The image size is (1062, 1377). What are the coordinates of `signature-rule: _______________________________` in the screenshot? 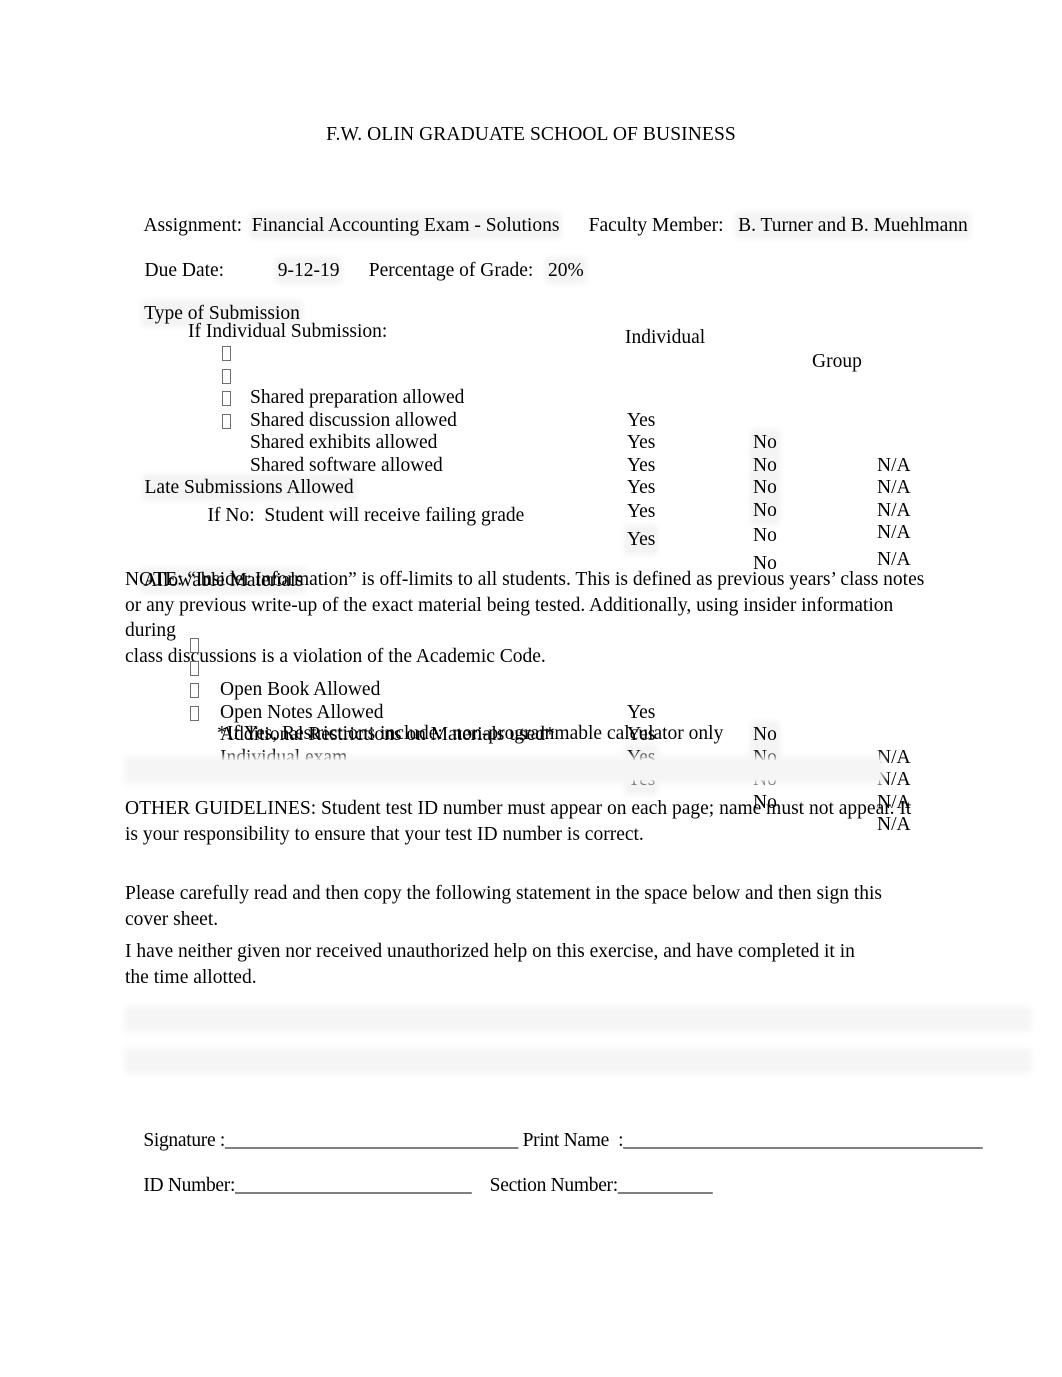 It's located at (371, 1140).